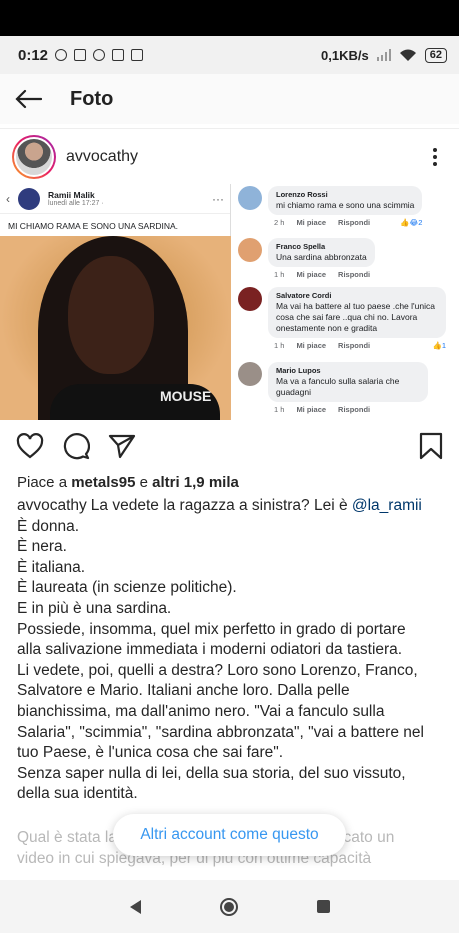  What do you see at coordinates (118, 55) in the screenshot?
I see `megaphone-icon` at bounding box center [118, 55].